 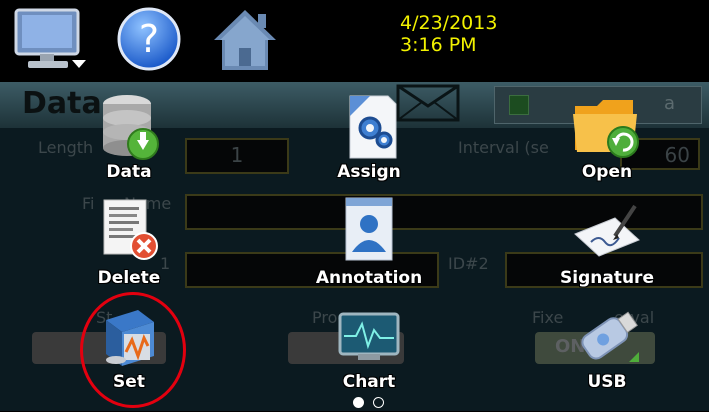 What do you see at coordinates (369, 229) in the screenshot?
I see `annotation-person-icon` at bounding box center [369, 229].